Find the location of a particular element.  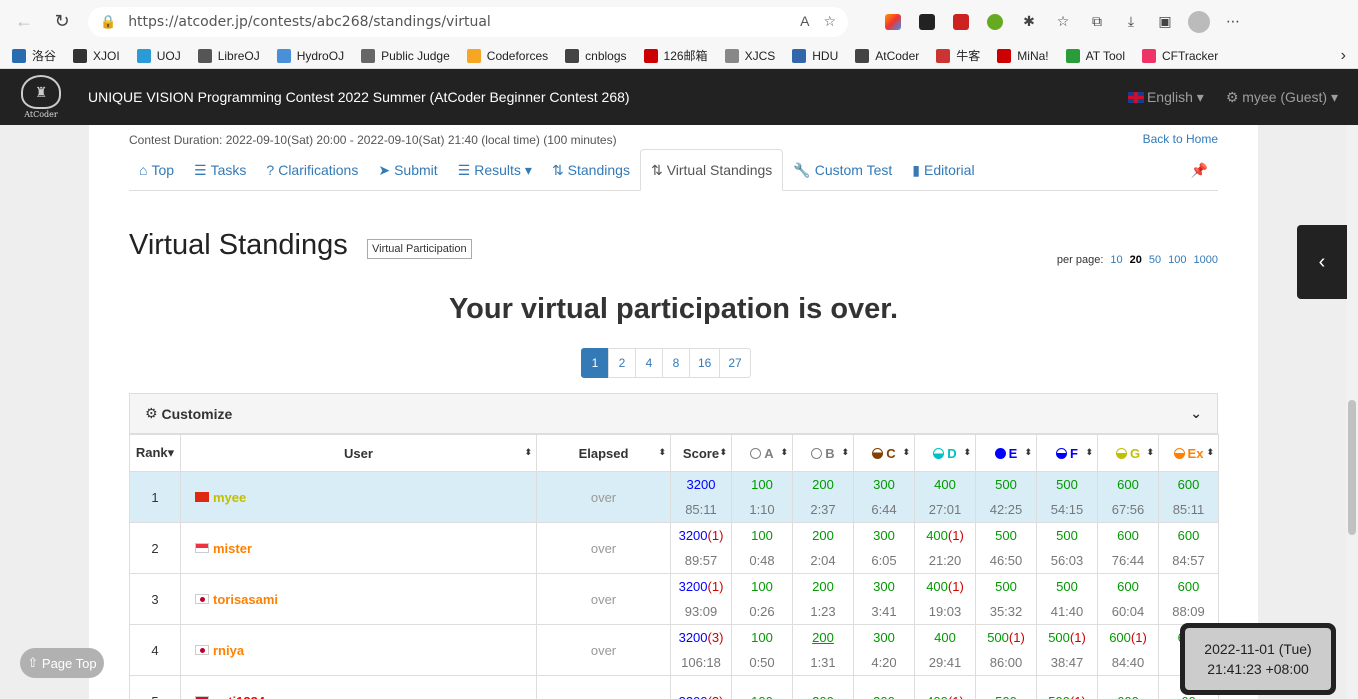

tab-submit: ➤ Submit is located at coordinates (407, 170).